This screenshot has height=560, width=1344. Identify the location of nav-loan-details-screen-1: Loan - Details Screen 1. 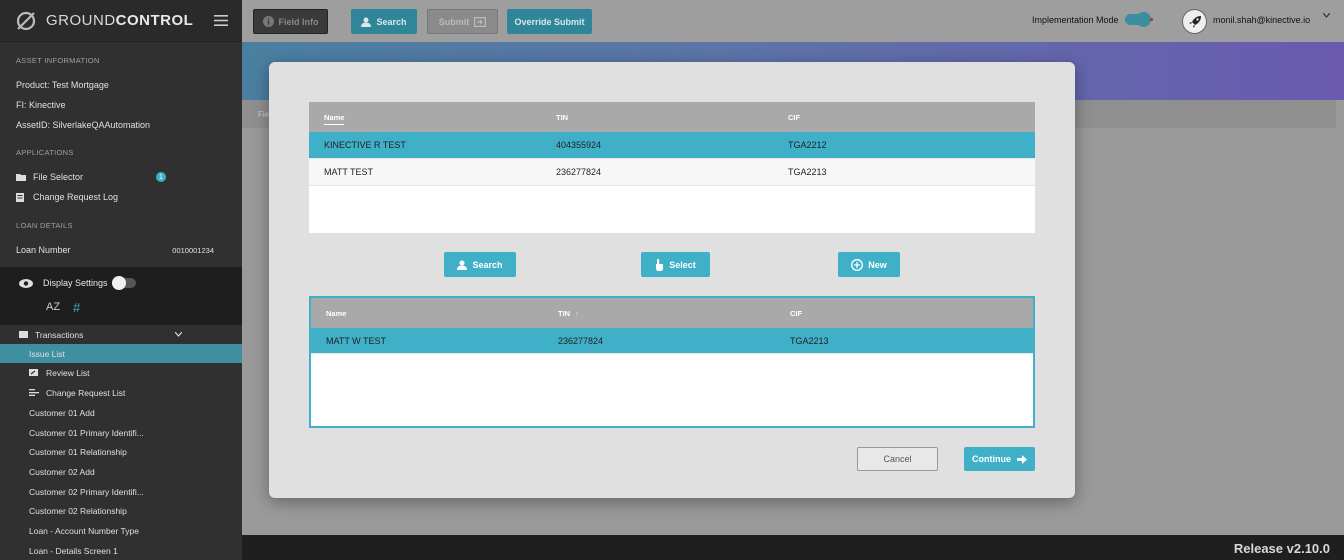
(121, 550).